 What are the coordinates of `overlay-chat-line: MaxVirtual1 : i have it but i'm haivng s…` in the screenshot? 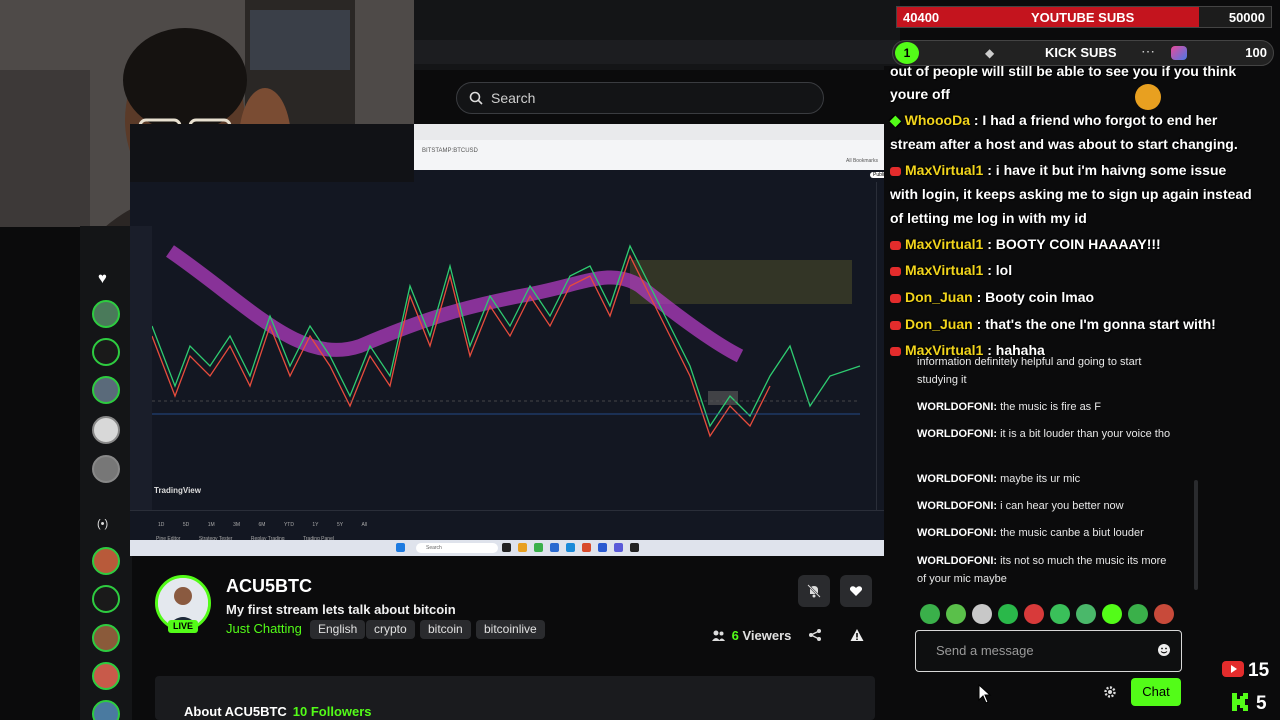 It's located at (1058, 170).